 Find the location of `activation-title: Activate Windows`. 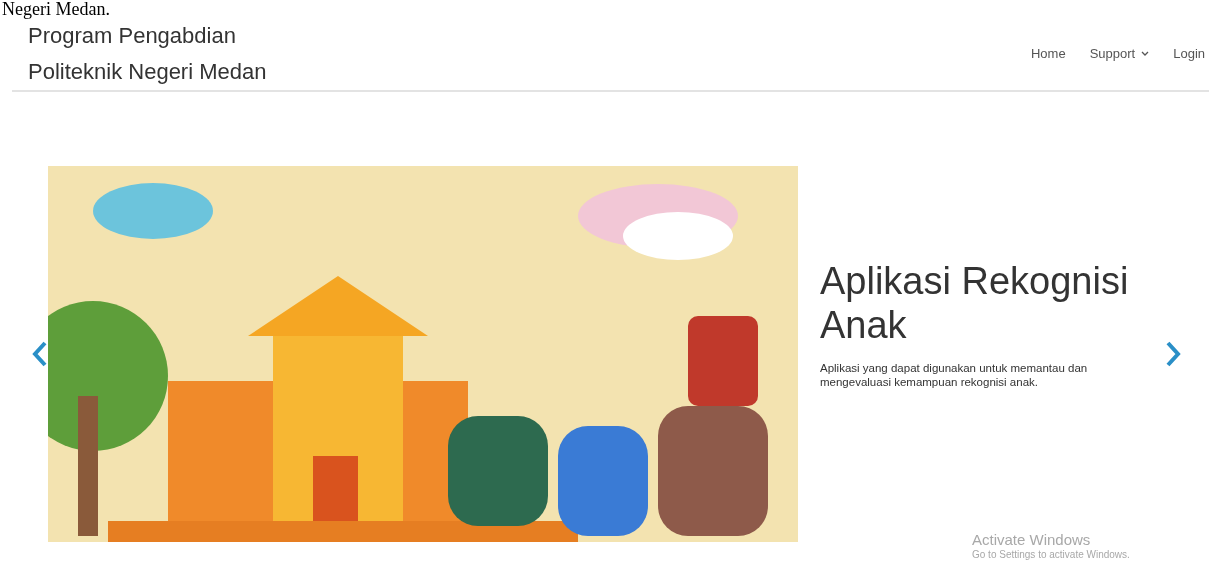

activation-title: Activate Windows is located at coordinates (1032, 540).